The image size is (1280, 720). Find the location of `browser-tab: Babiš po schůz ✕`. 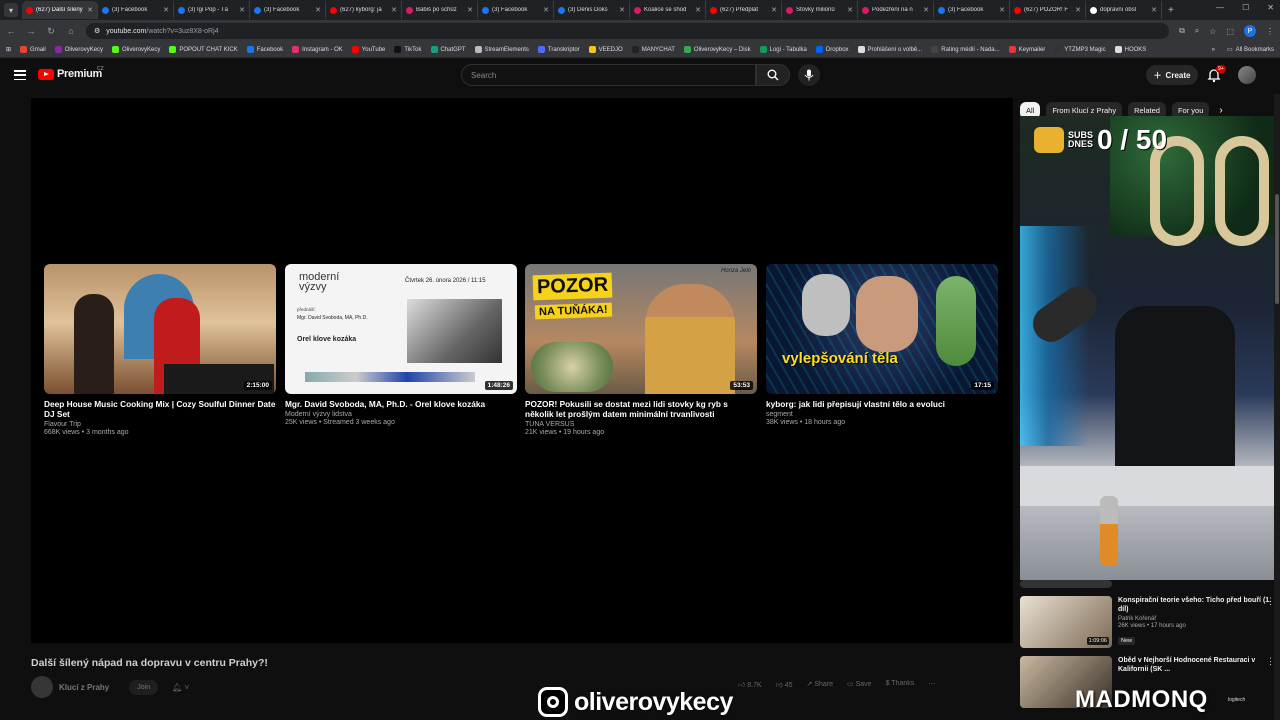

browser-tab: Babiš po schůz ✕ is located at coordinates (440, 10).